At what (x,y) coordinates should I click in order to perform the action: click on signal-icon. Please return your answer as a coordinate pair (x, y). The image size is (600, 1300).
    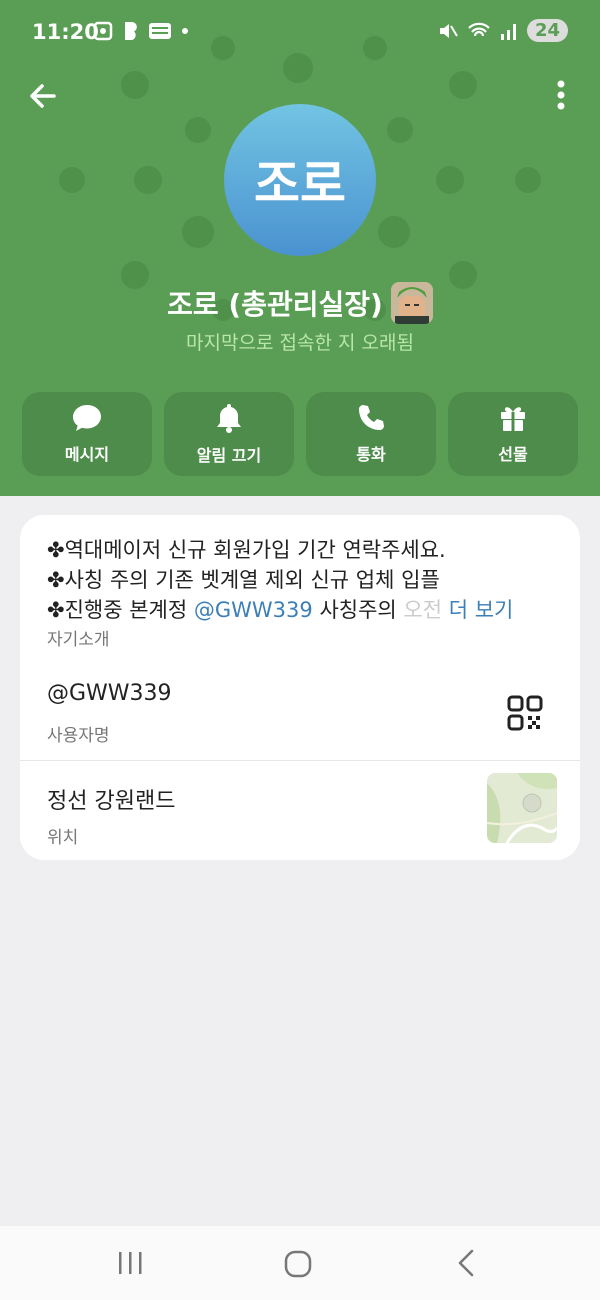
    Looking at the image, I should click on (508, 31).